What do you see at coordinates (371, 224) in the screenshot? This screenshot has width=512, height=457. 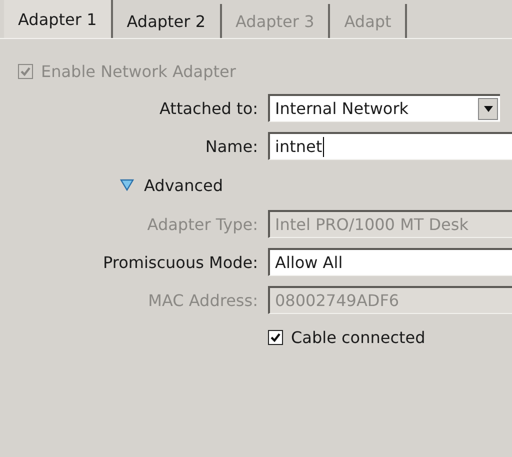 I see `field-value: Intel PRO/1000 MT Desk` at bounding box center [371, 224].